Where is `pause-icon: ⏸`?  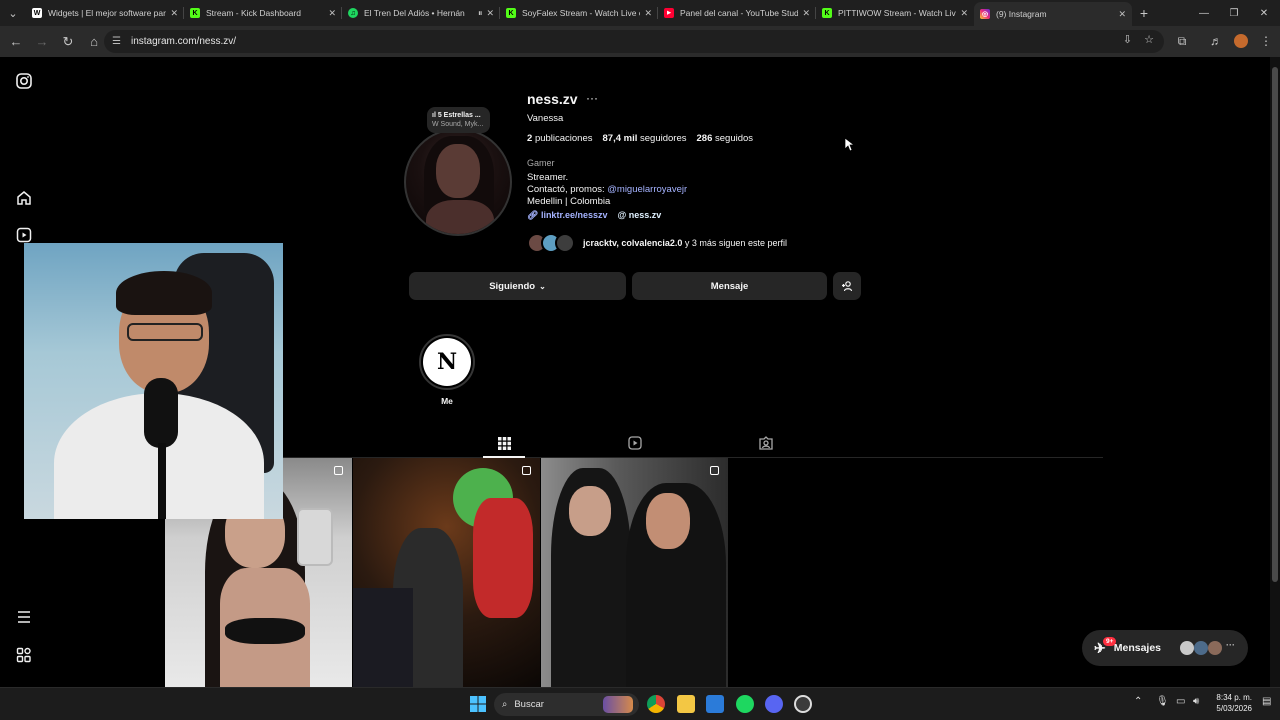 pause-icon: ⏸ is located at coordinates (480, 13).